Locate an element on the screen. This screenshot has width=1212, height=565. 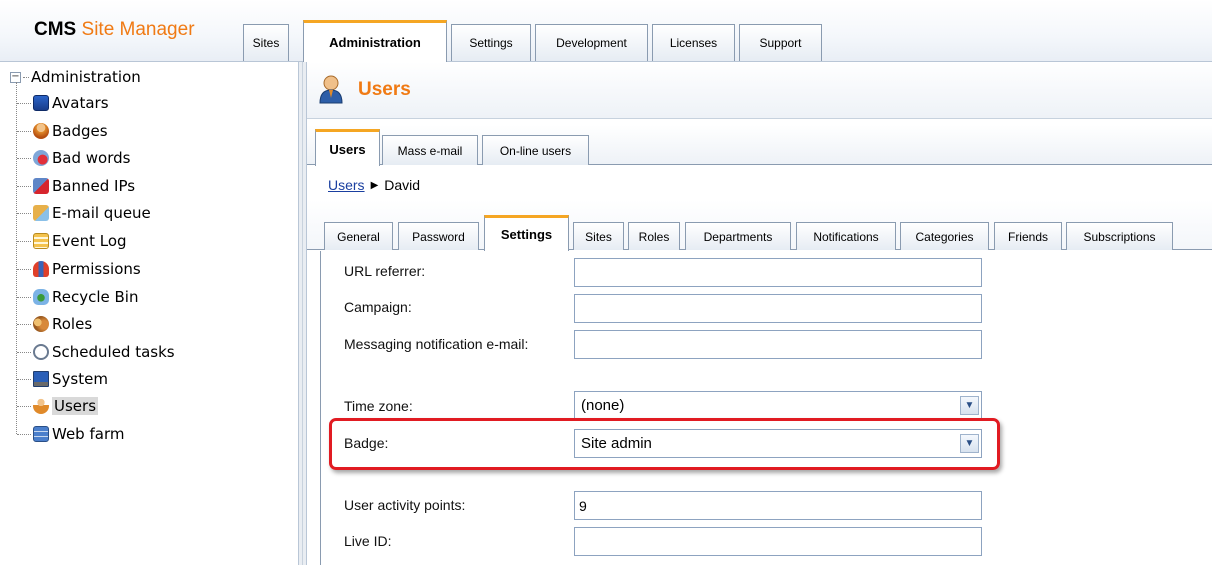
logo-site-manager: Site Manager is located at coordinates (138, 29).